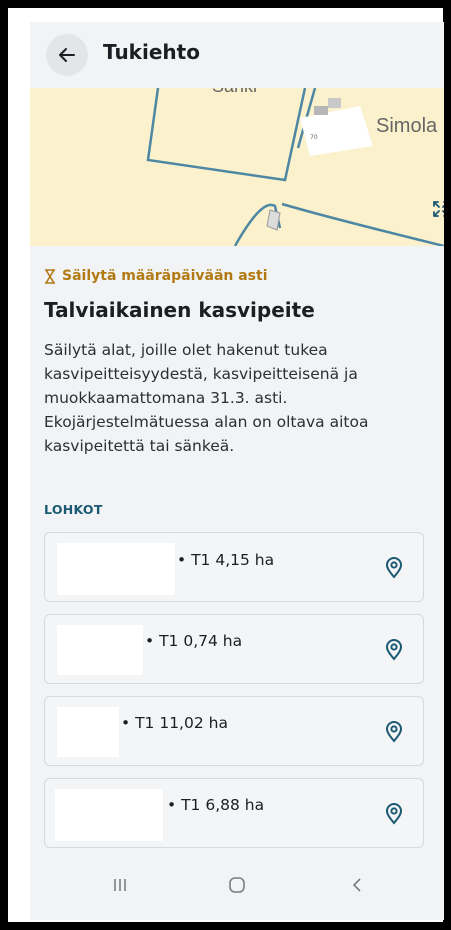 The image size is (451, 930). Describe the element at coordinates (357, 885) in the screenshot. I see `back-nav-icon` at that location.